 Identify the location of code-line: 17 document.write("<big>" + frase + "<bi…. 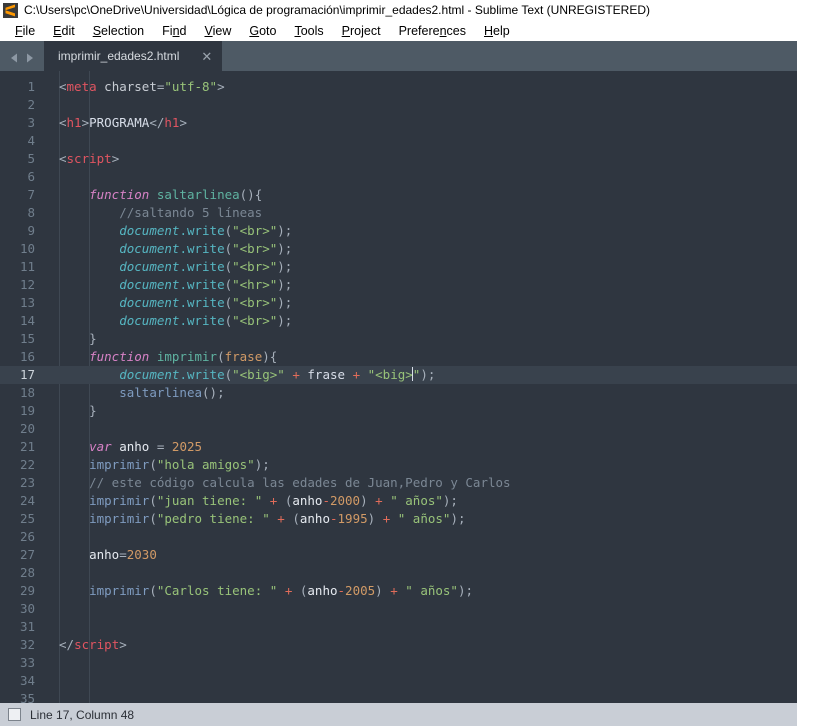
(398, 375).